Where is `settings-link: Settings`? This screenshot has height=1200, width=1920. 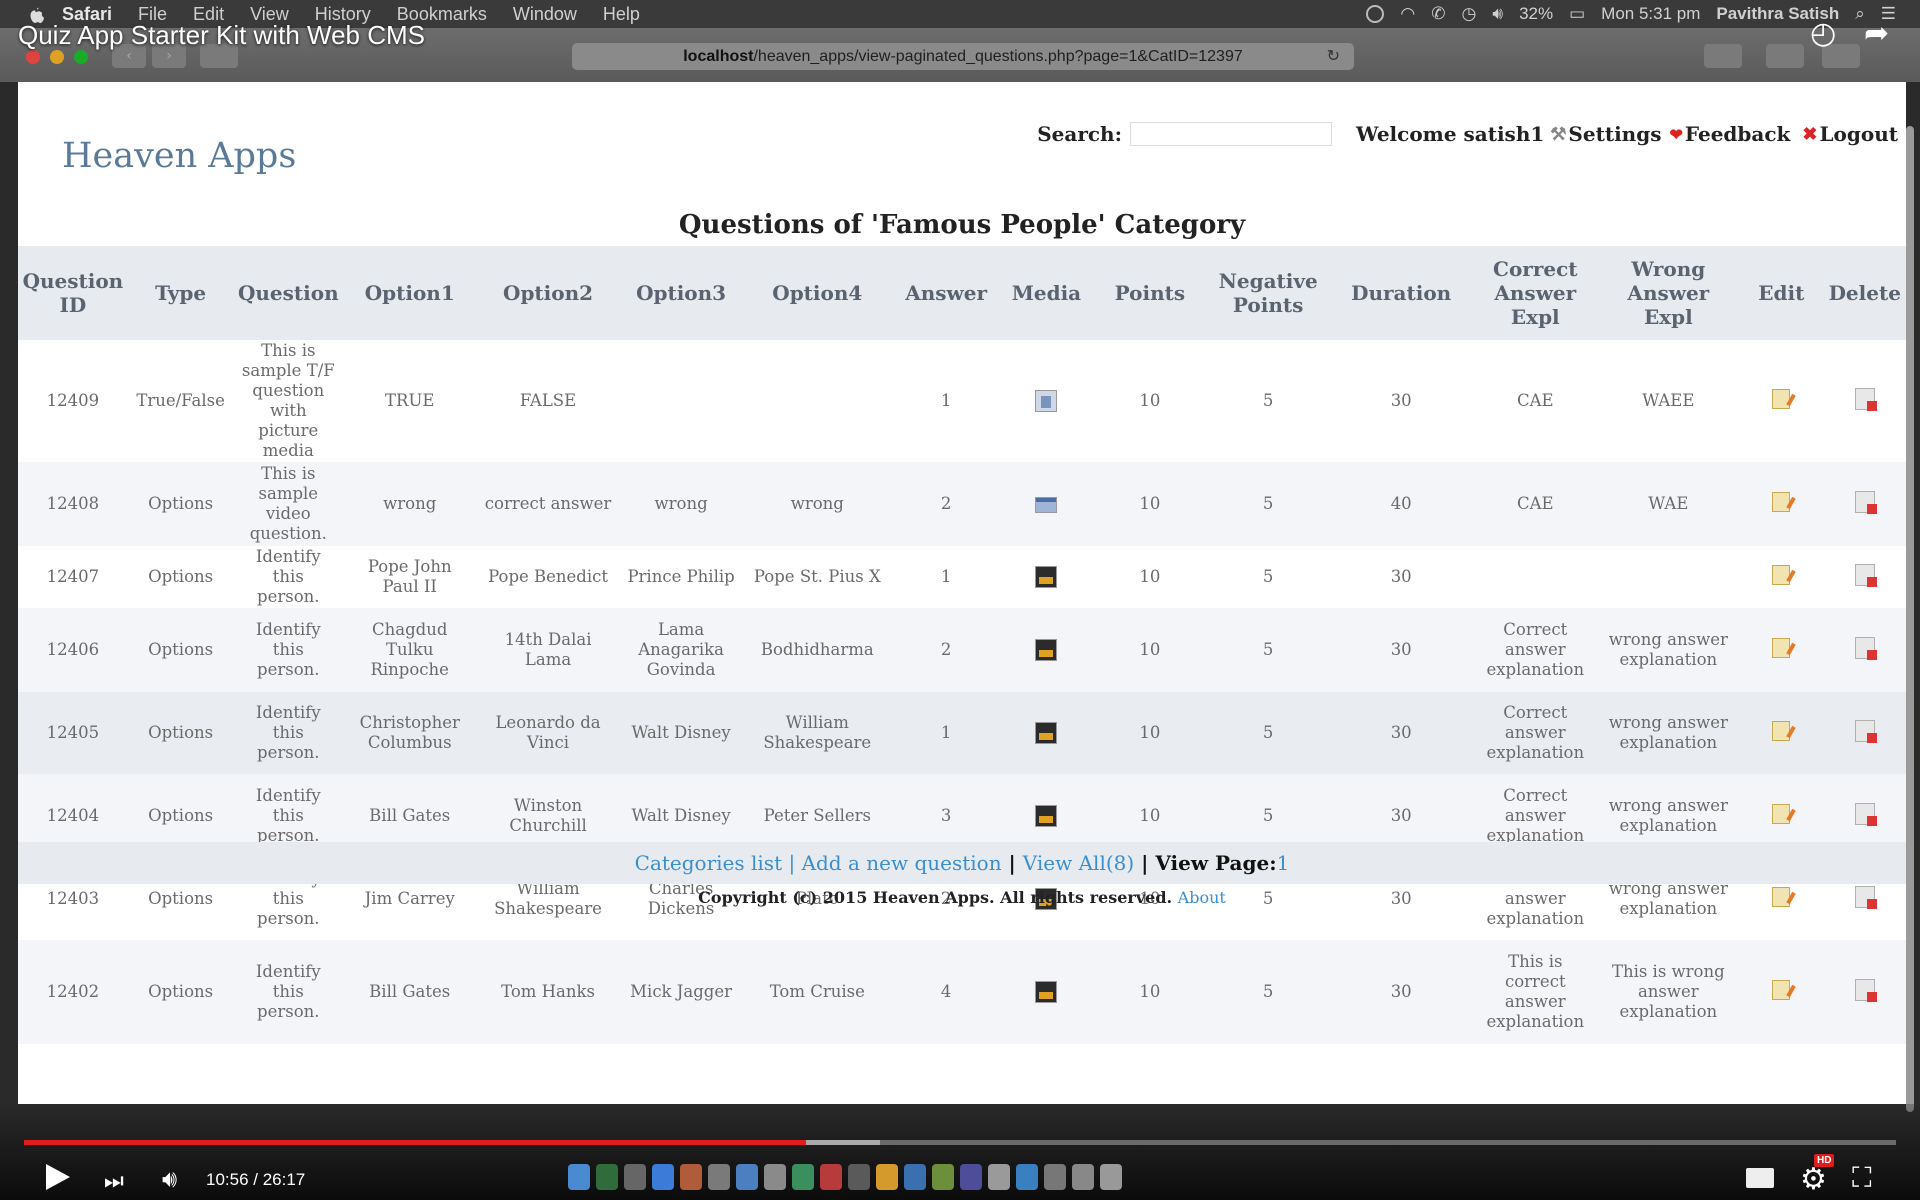
settings-link: Settings is located at coordinates (1614, 134).